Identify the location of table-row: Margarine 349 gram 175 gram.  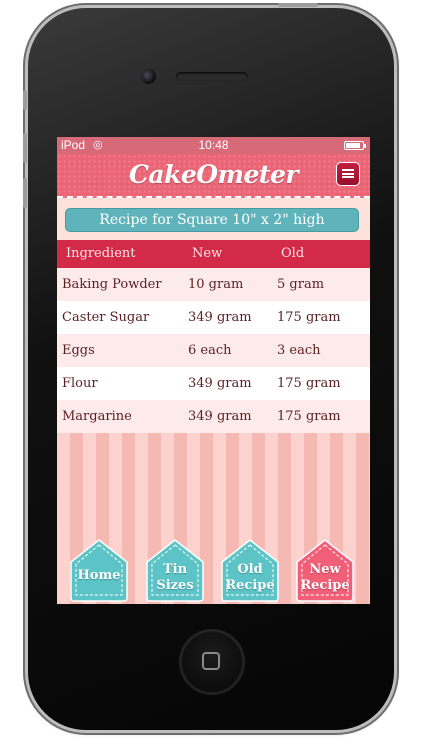
(213, 416).